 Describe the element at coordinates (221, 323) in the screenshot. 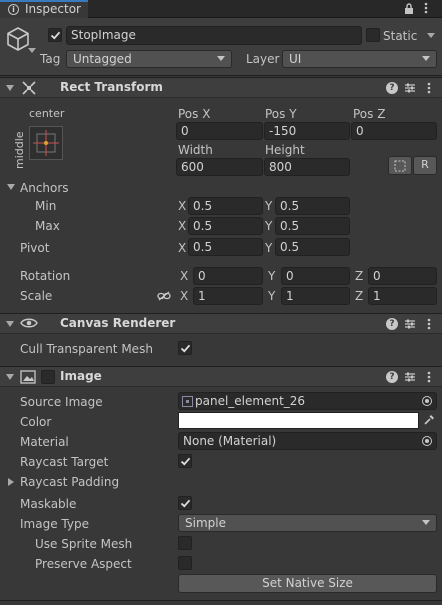

I see `canvas-renderer-header: Canvas Renderer ?` at that location.